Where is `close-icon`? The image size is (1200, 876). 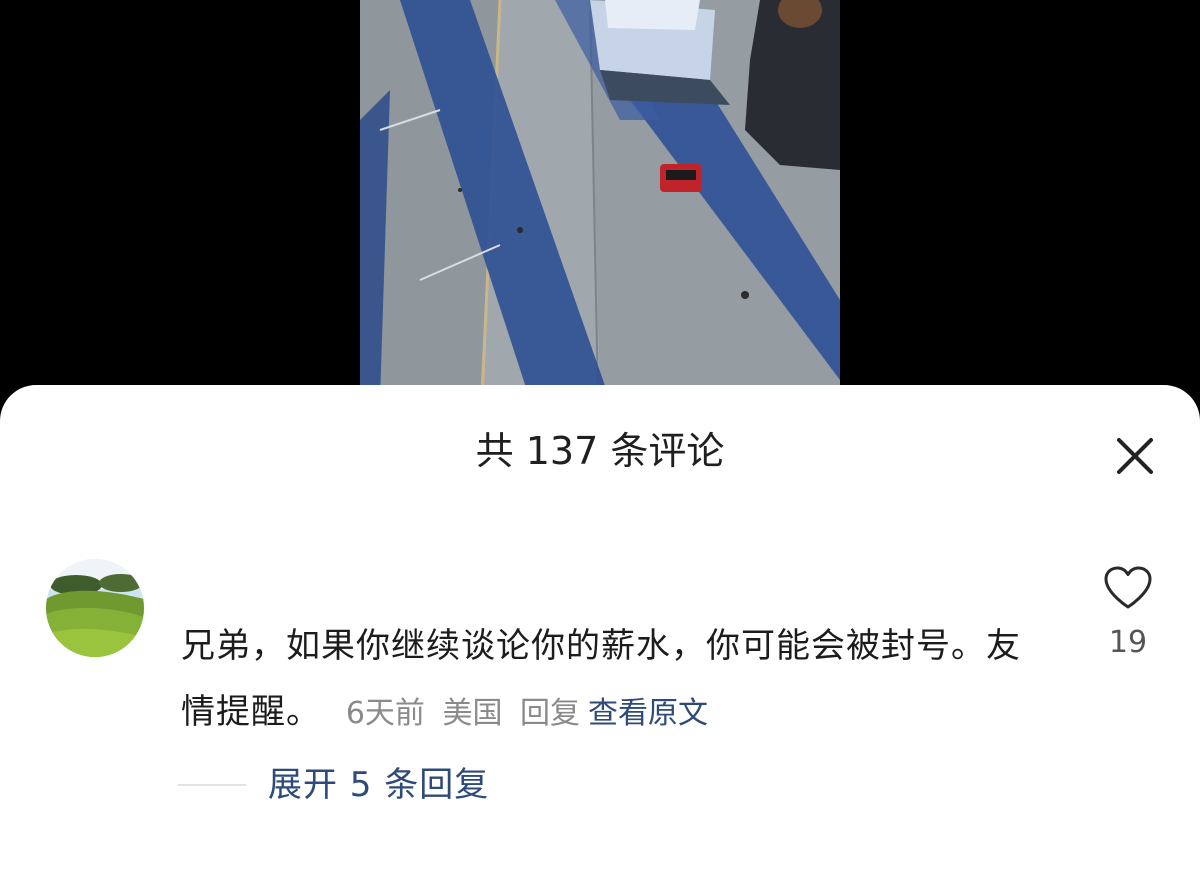
close-icon is located at coordinates (1135, 456).